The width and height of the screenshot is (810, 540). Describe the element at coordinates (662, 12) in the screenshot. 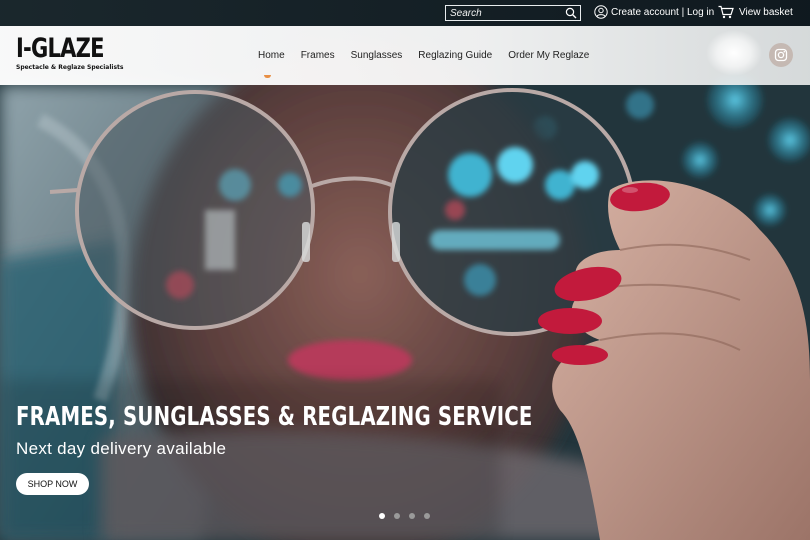

I see `account-label: Create account | Log in` at that location.